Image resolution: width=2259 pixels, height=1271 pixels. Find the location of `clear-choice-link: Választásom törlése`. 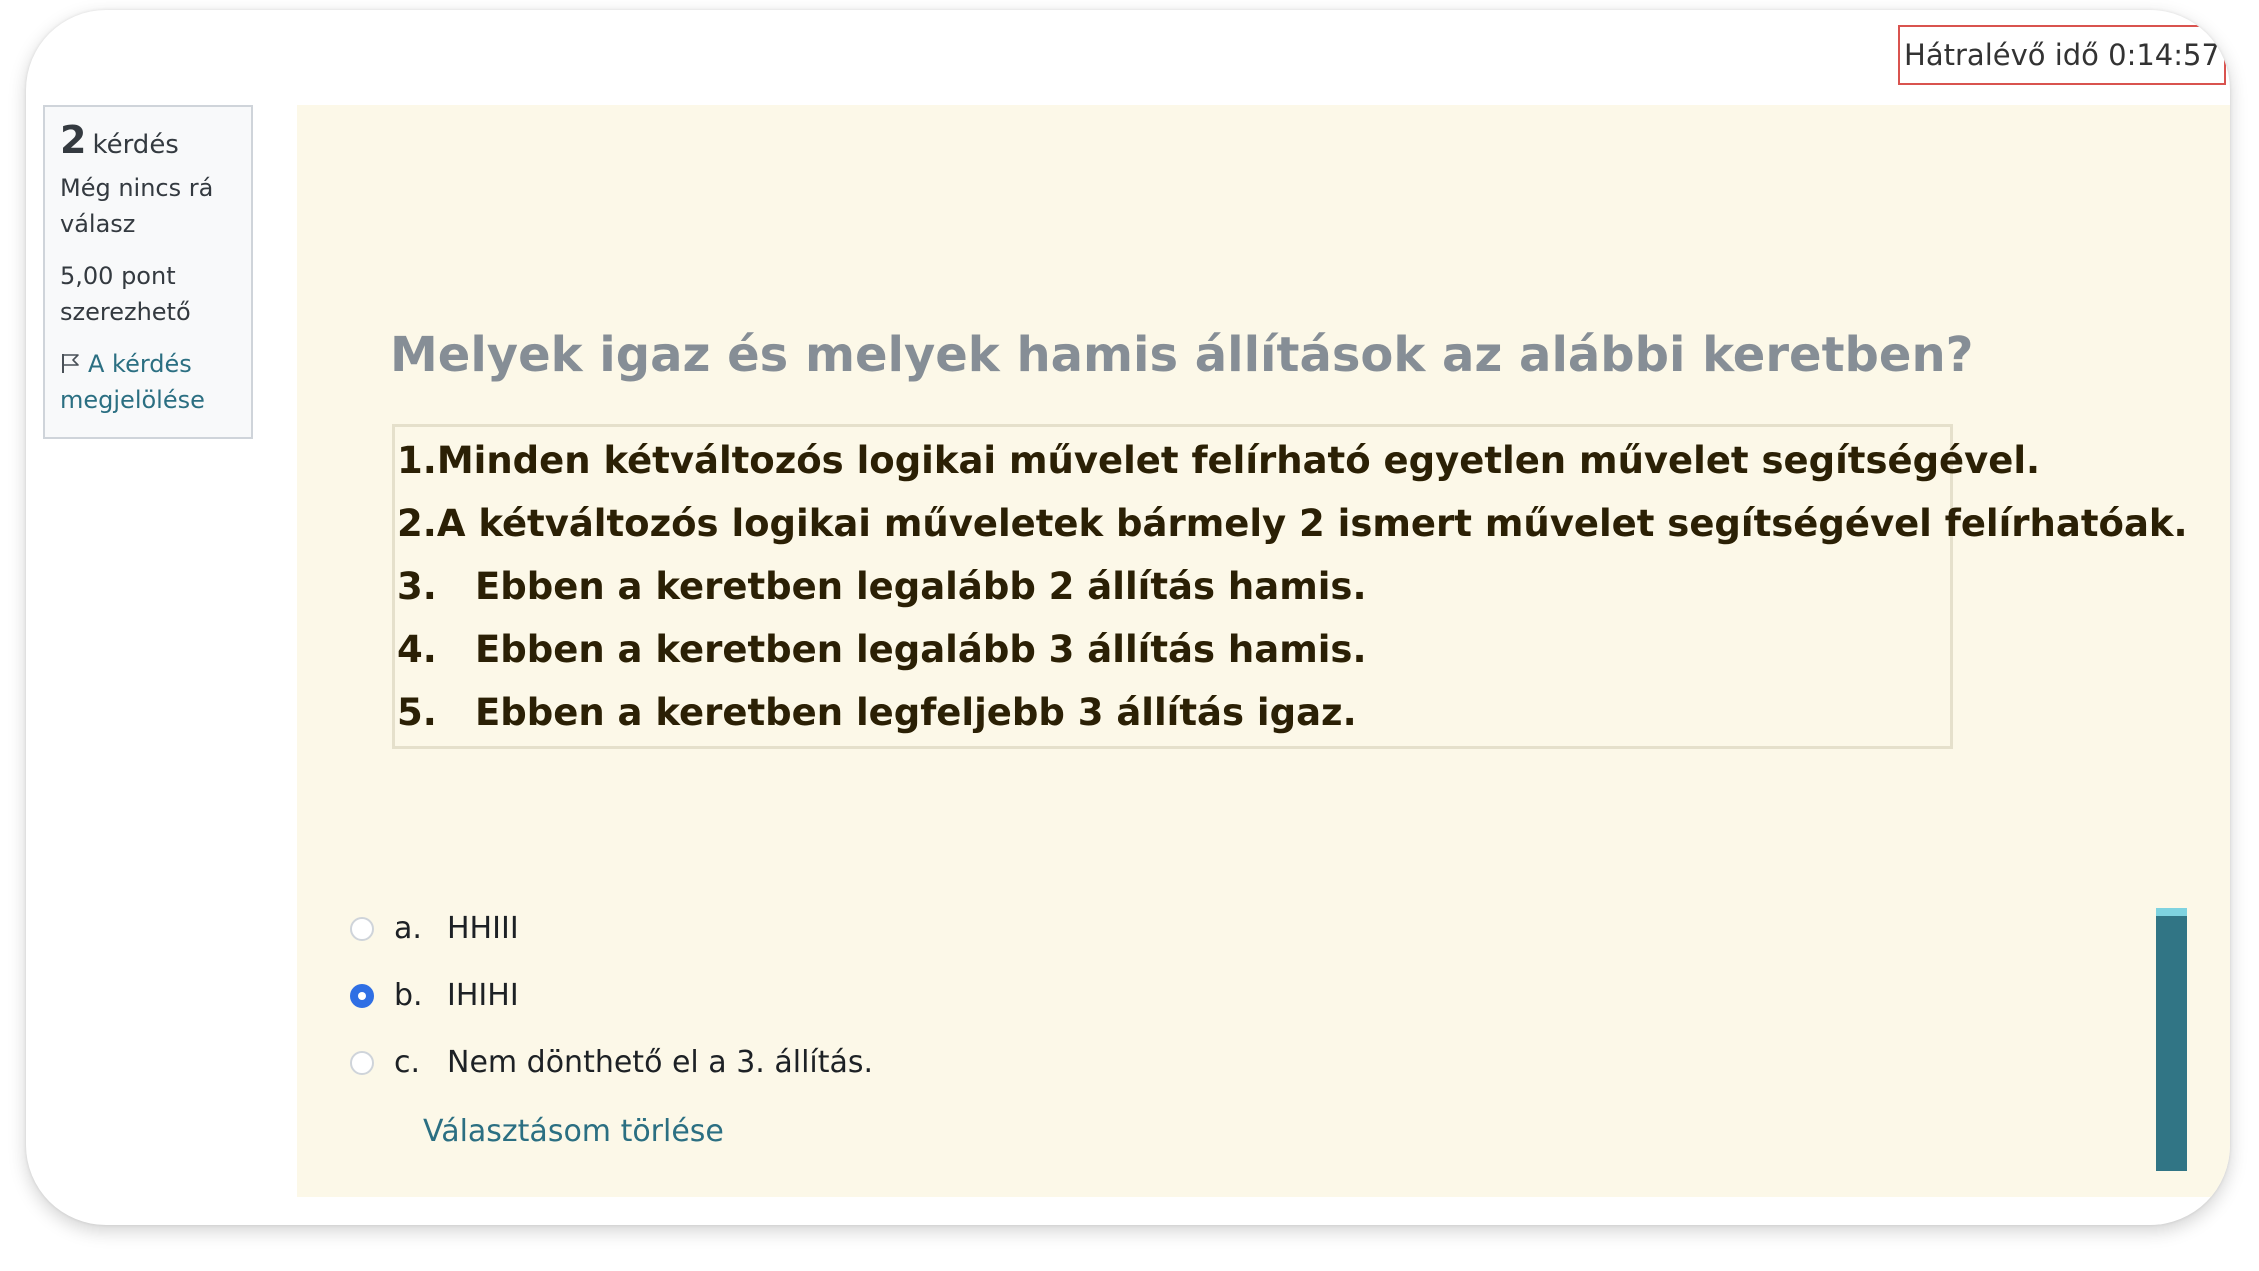

clear-choice-link: Választásom törlése is located at coordinates (573, 1131).